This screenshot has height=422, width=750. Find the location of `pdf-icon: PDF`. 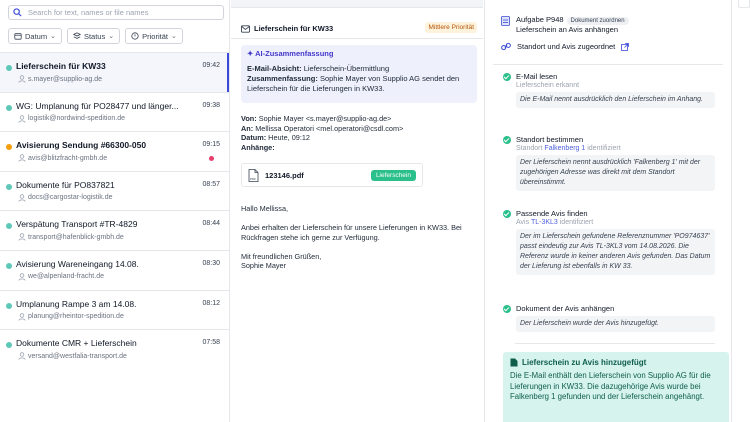

pdf-icon: PDF is located at coordinates (253, 175).